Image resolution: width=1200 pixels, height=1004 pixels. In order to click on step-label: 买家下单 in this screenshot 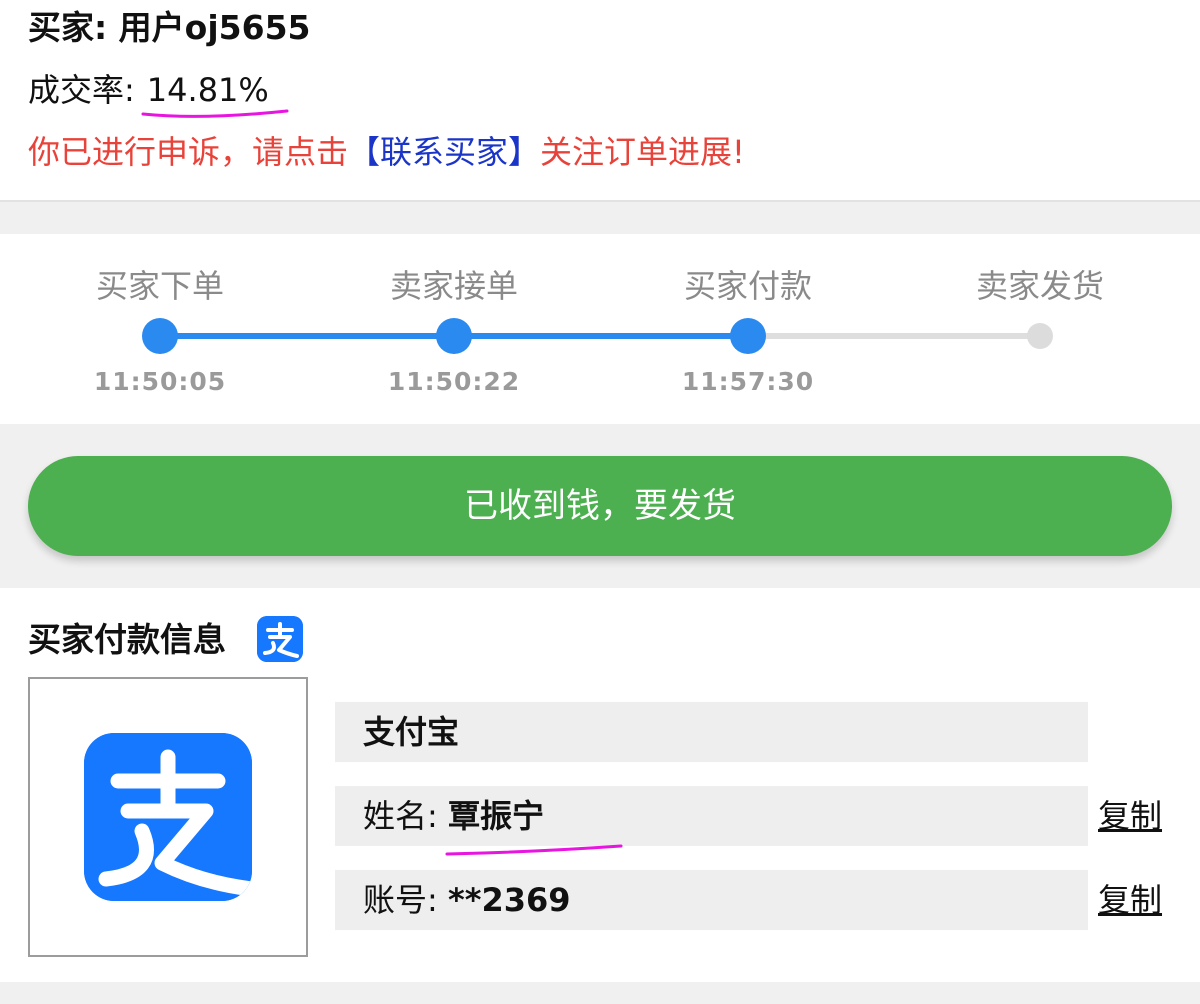, I will do `click(159, 286)`.